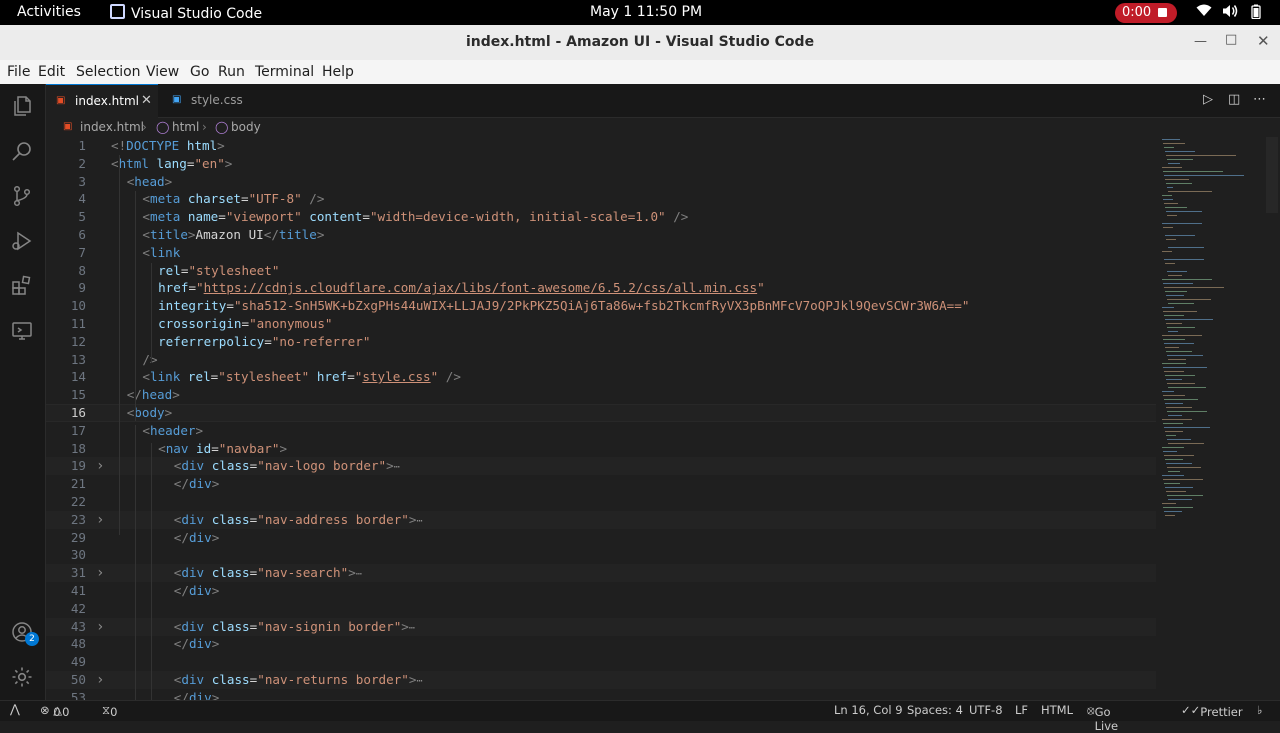  Describe the element at coordinates (102, 101) in the screenshot. I see `tab-index-html: ▣ index.html ✕` at that location.